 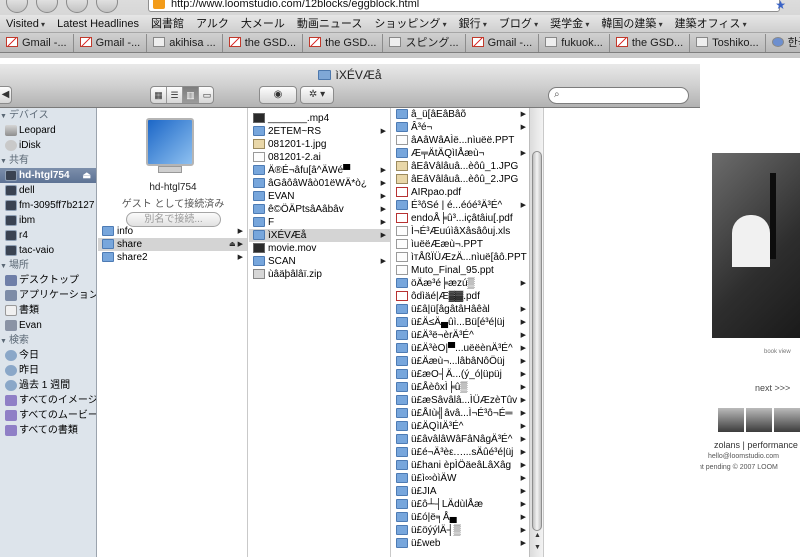 What do you see at coordinates (319, 261) in the screenshot?
I see `file-list-item: SCAN ▶` at bounding box center [319, 261].